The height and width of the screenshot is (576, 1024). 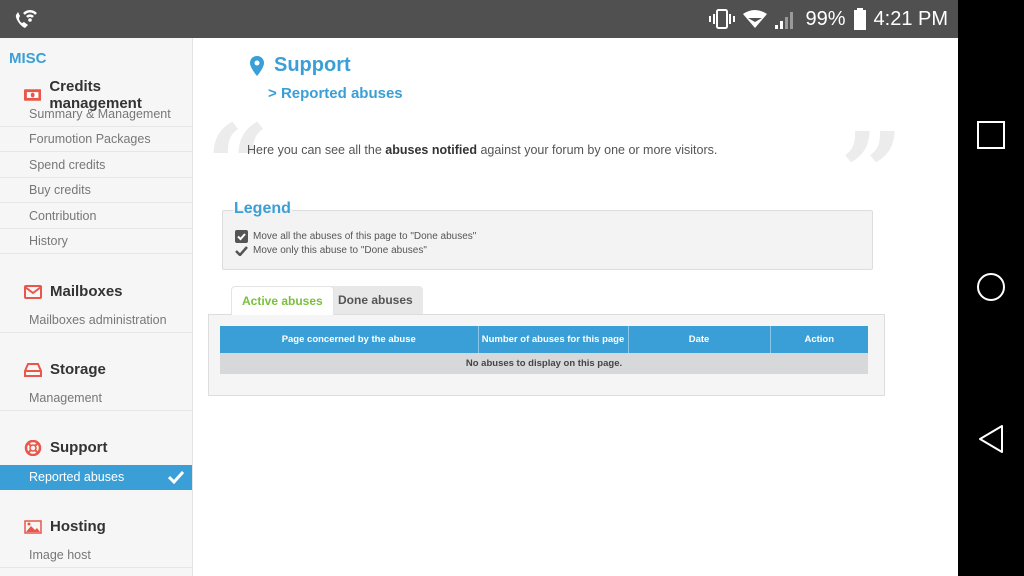 I want to click on status-bar: 99% 4:21 PM, so click(x=479, y=19).